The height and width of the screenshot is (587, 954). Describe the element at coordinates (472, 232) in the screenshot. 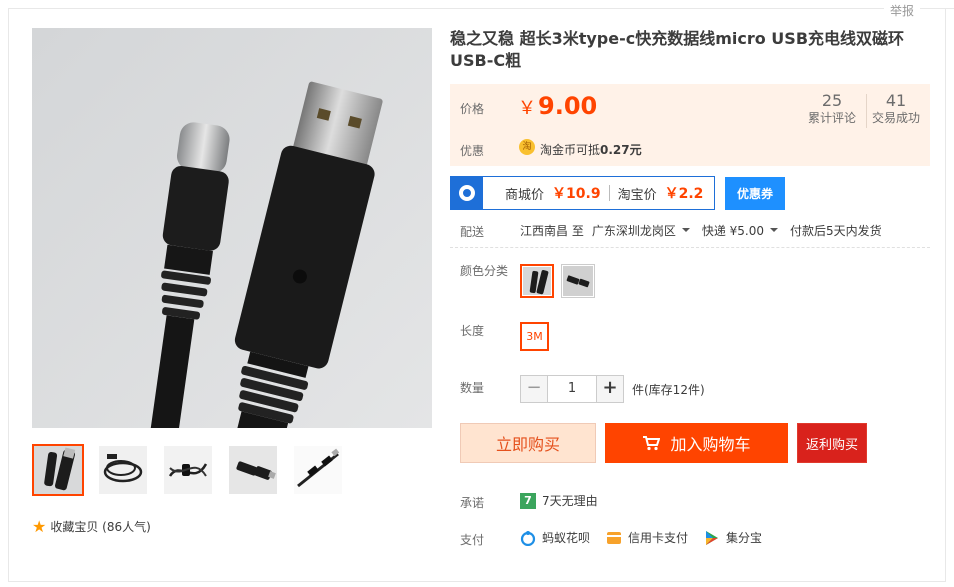

I see `shipping-label: 配送` at that location.